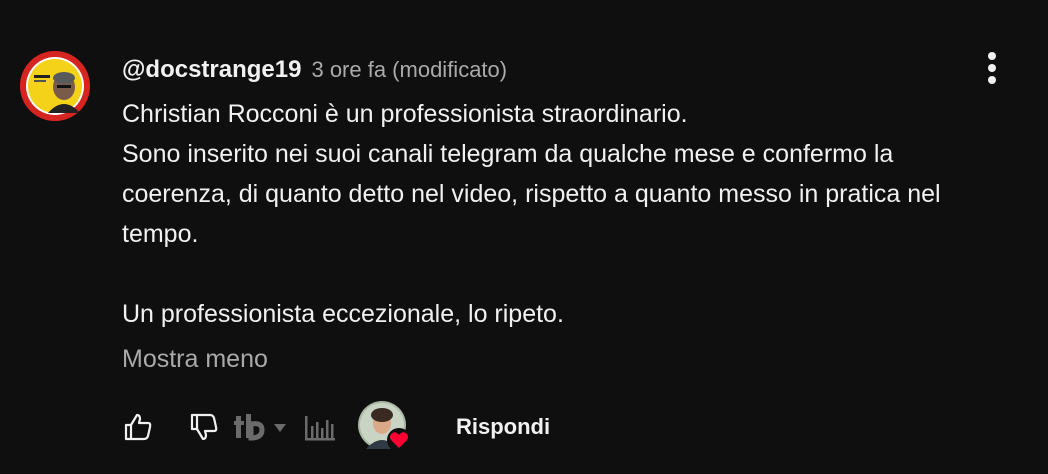  I want to click on bar-chart-icon, so click(320, 428).